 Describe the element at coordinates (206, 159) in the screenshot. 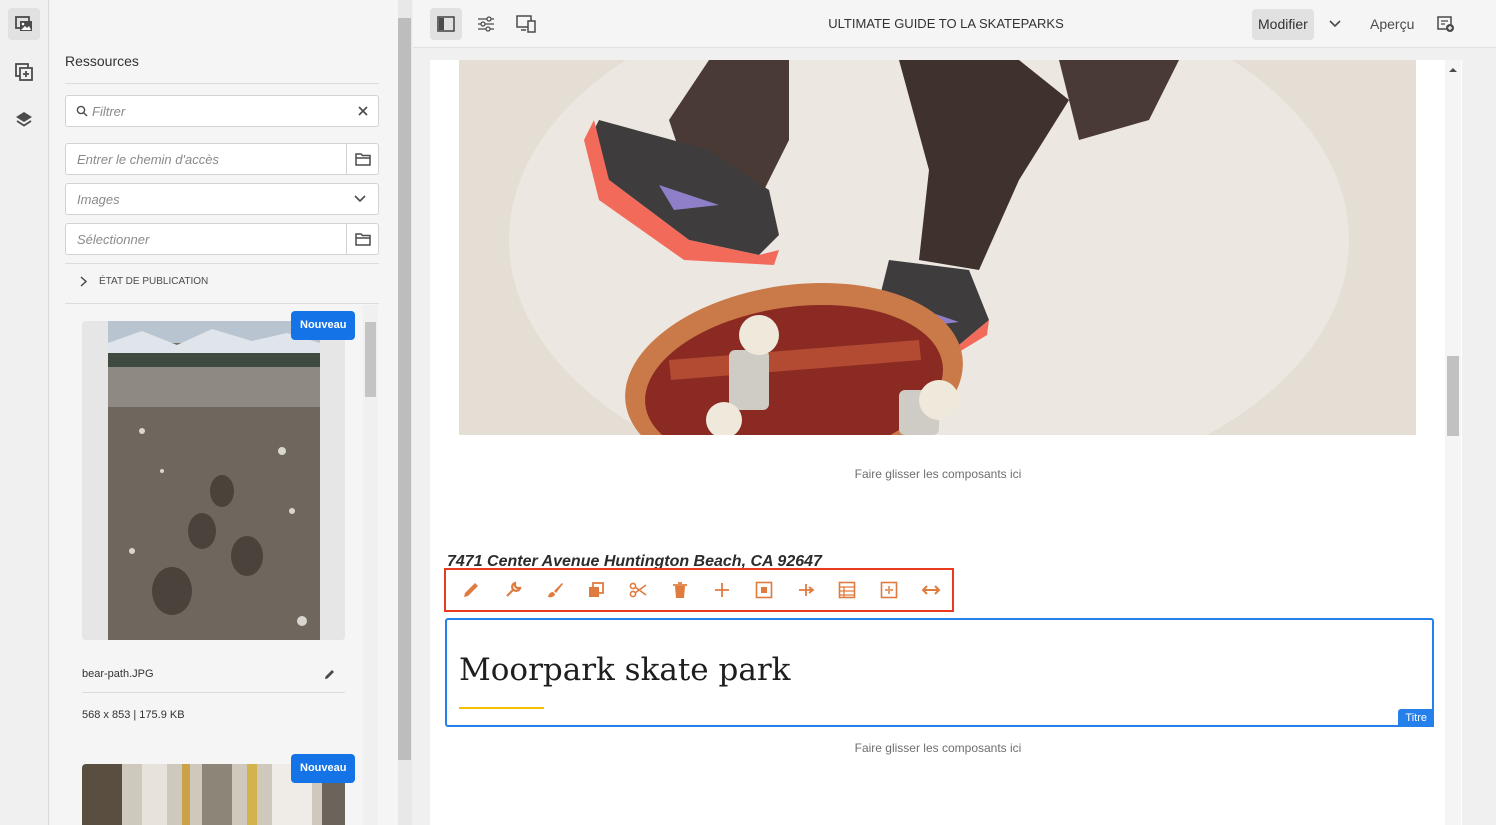

I see `path-input: Entrer le chemin d'accès` at that location.